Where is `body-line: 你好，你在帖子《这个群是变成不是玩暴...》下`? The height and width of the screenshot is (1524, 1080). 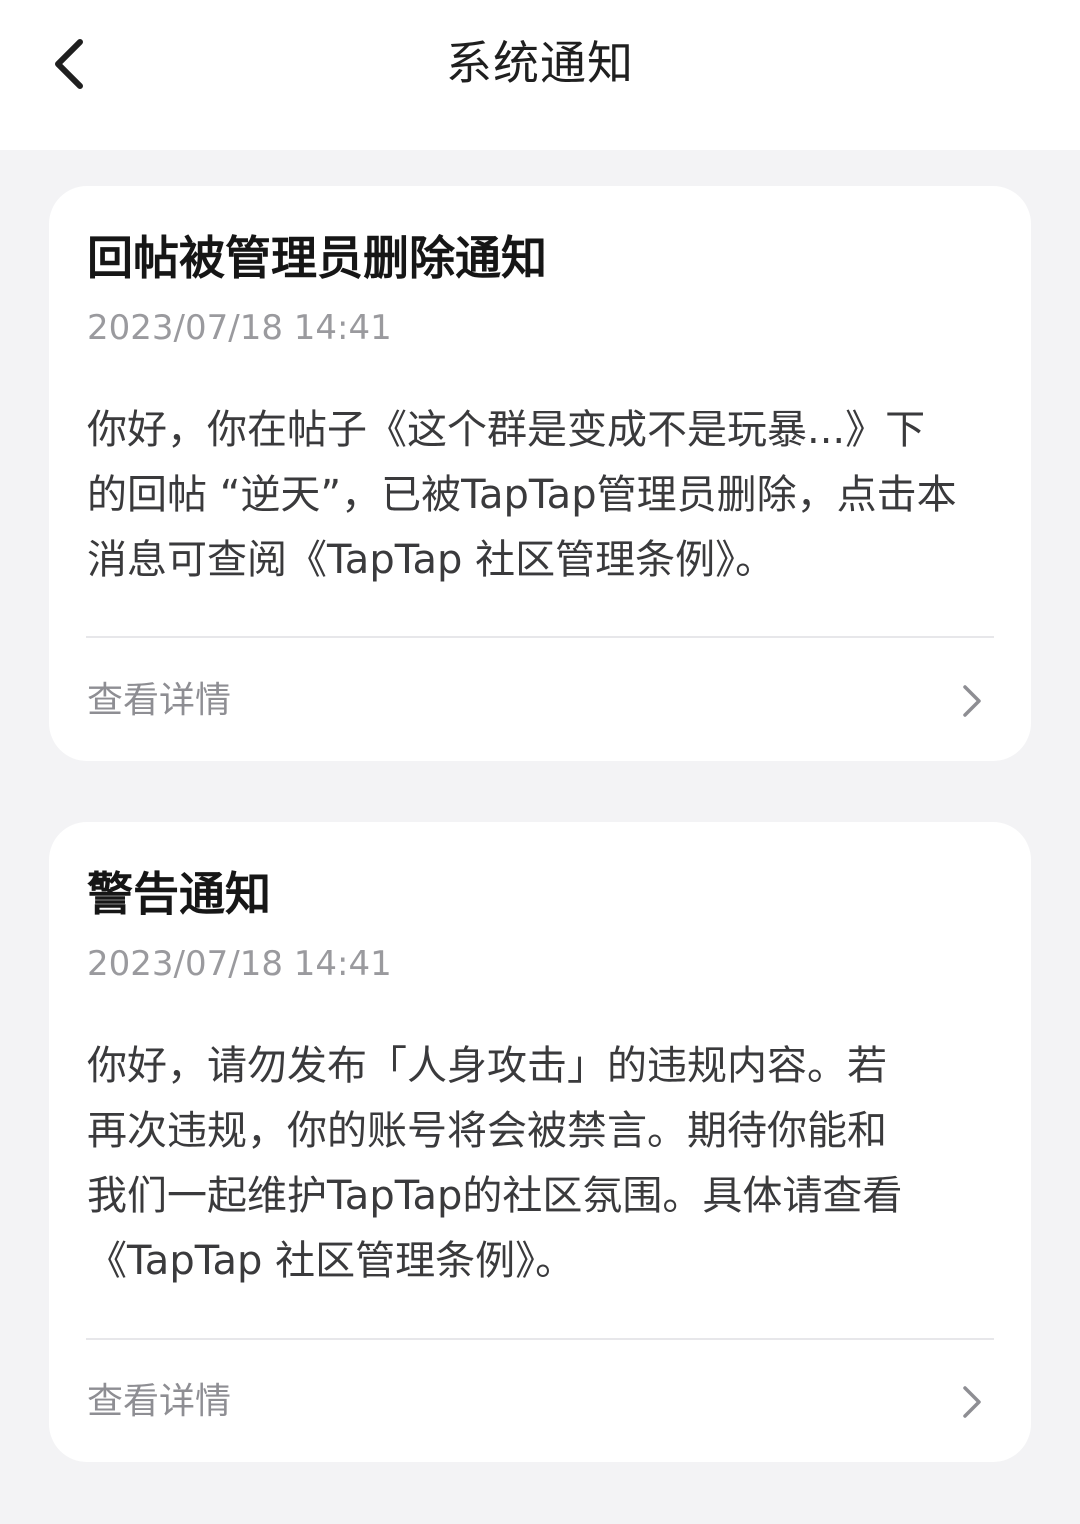 body-line: 你好，你在帖子《这个群是变成不是玩暴...》下 is located at coordinates (506, 430).